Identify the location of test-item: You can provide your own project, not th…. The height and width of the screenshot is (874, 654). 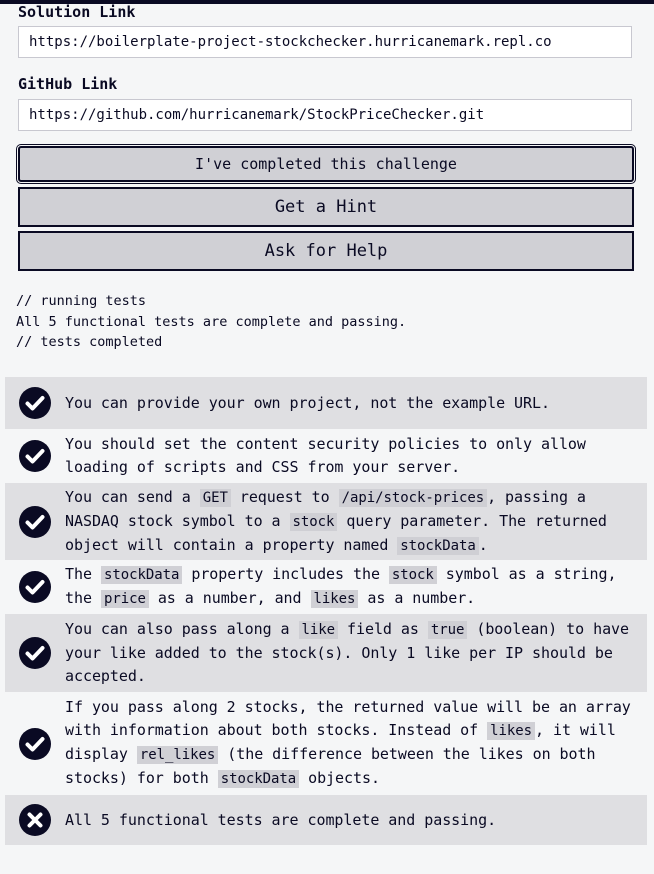
(326, 403).